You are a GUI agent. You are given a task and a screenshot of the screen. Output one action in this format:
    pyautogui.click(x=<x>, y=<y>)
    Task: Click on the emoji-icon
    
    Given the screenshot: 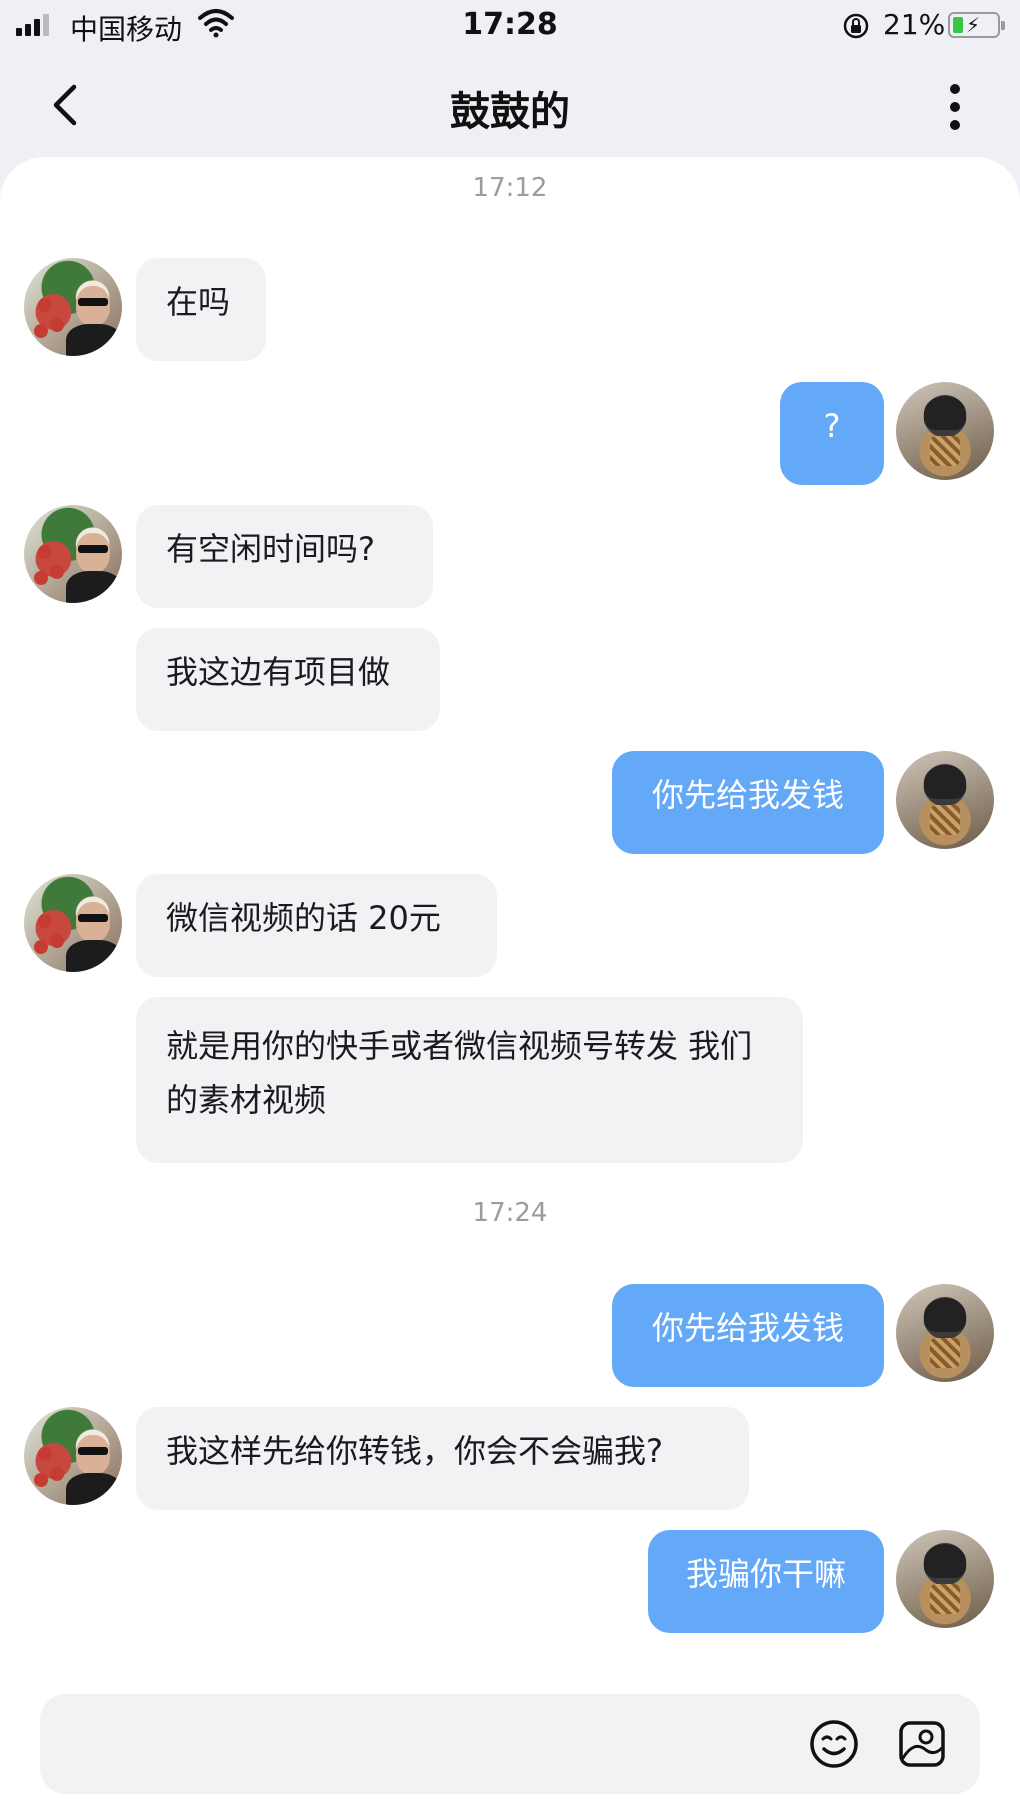 What is the action you would take?
    pyautogui.click(x=834, y=1744)
    